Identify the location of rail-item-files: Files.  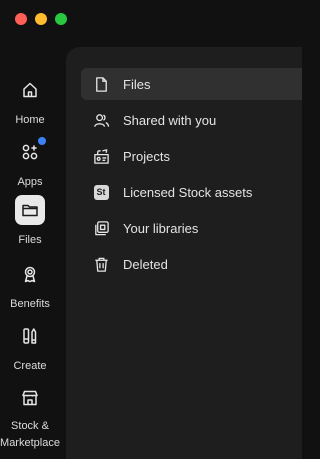
(30, 222).